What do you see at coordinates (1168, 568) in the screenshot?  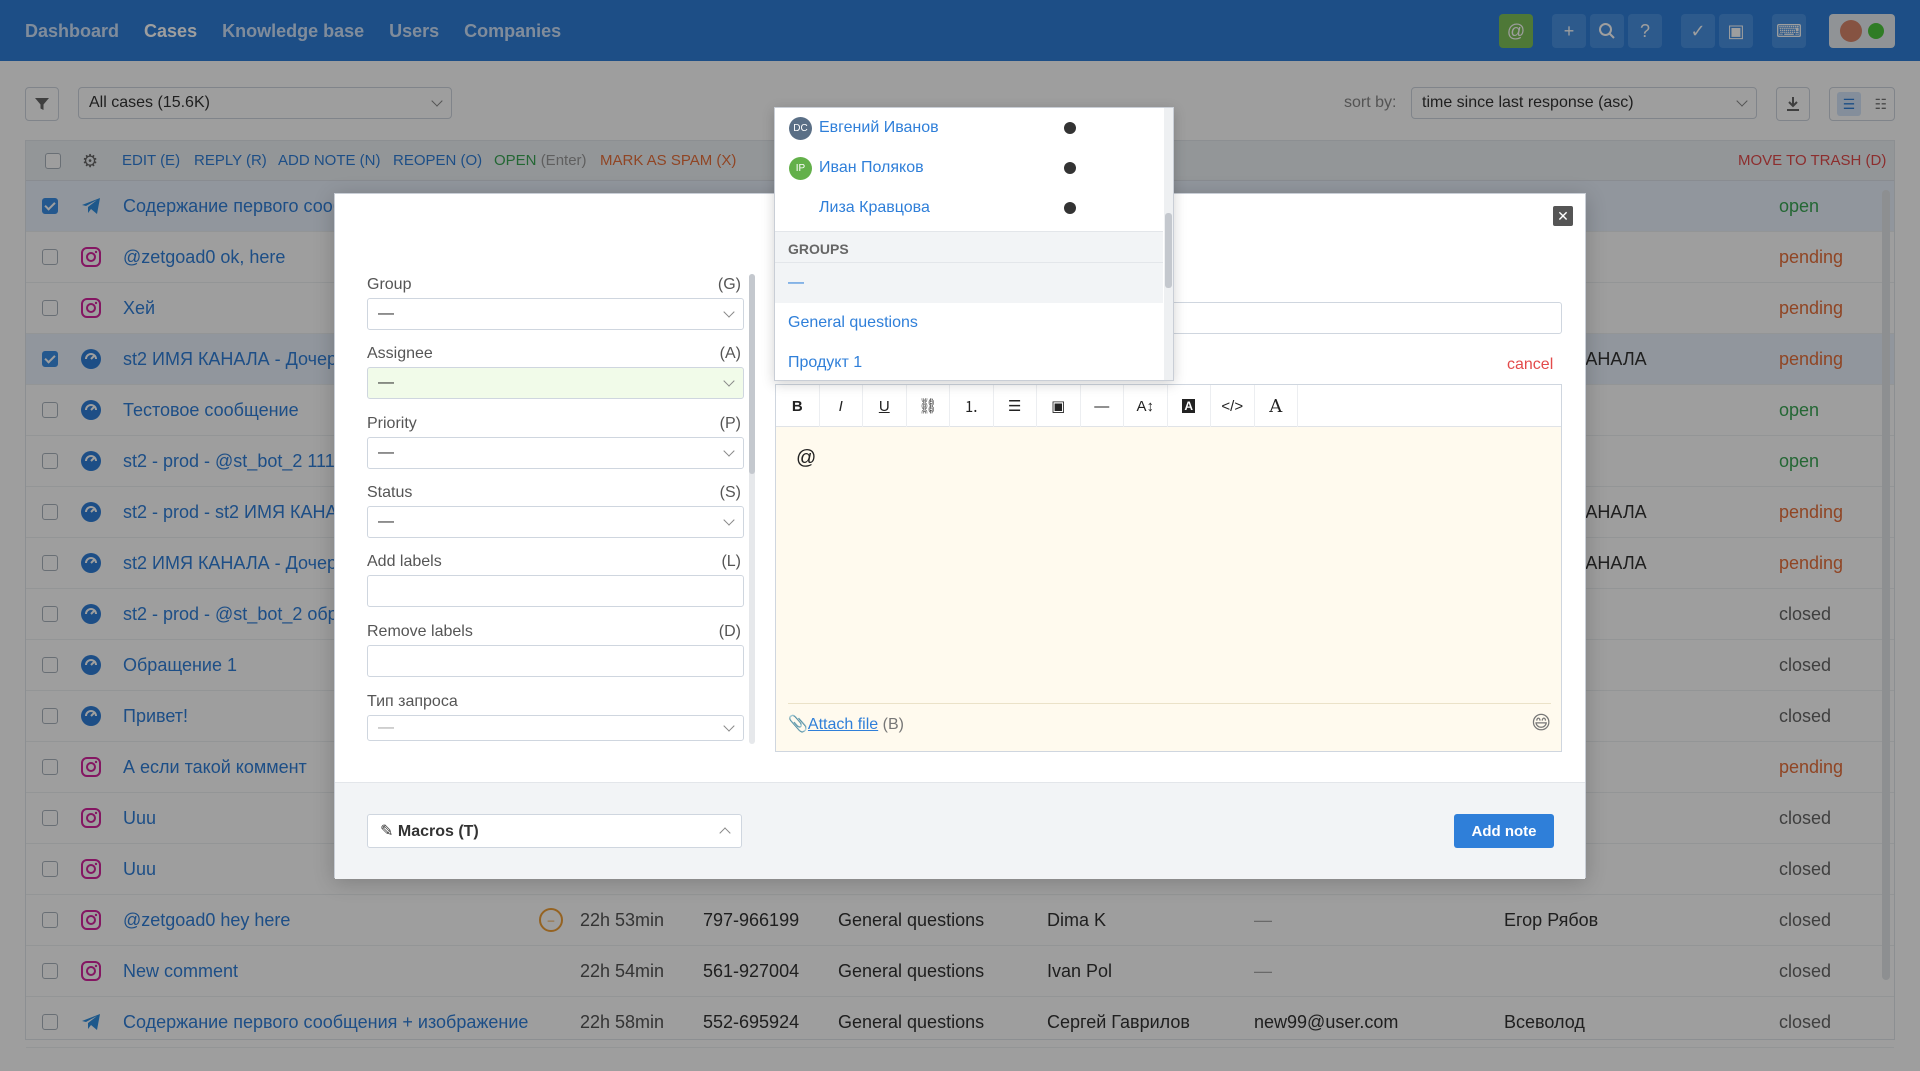 I see `note-editor: B I U ⛓ ⒈ ☰ ▣ — A↕ A </> A @ 📎Attach file (B) 😄` at bounding box center [1168, 568].